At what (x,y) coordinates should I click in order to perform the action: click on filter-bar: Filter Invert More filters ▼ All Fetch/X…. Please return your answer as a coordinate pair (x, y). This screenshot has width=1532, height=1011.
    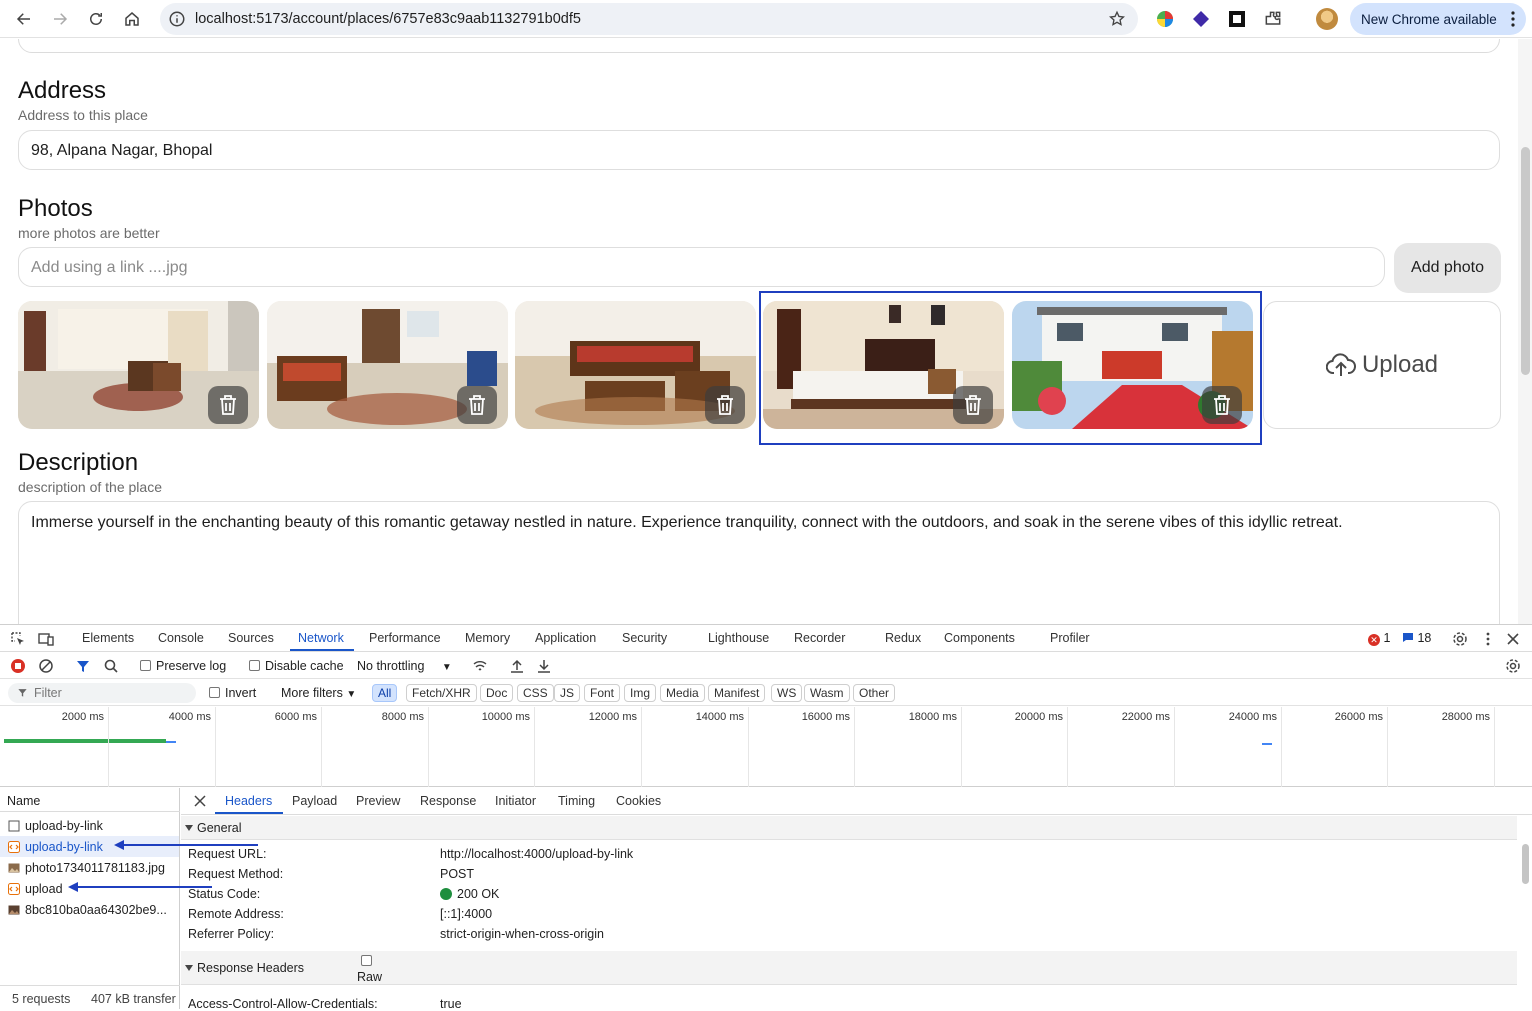
    Looking at the image, I should click on (766, 693).